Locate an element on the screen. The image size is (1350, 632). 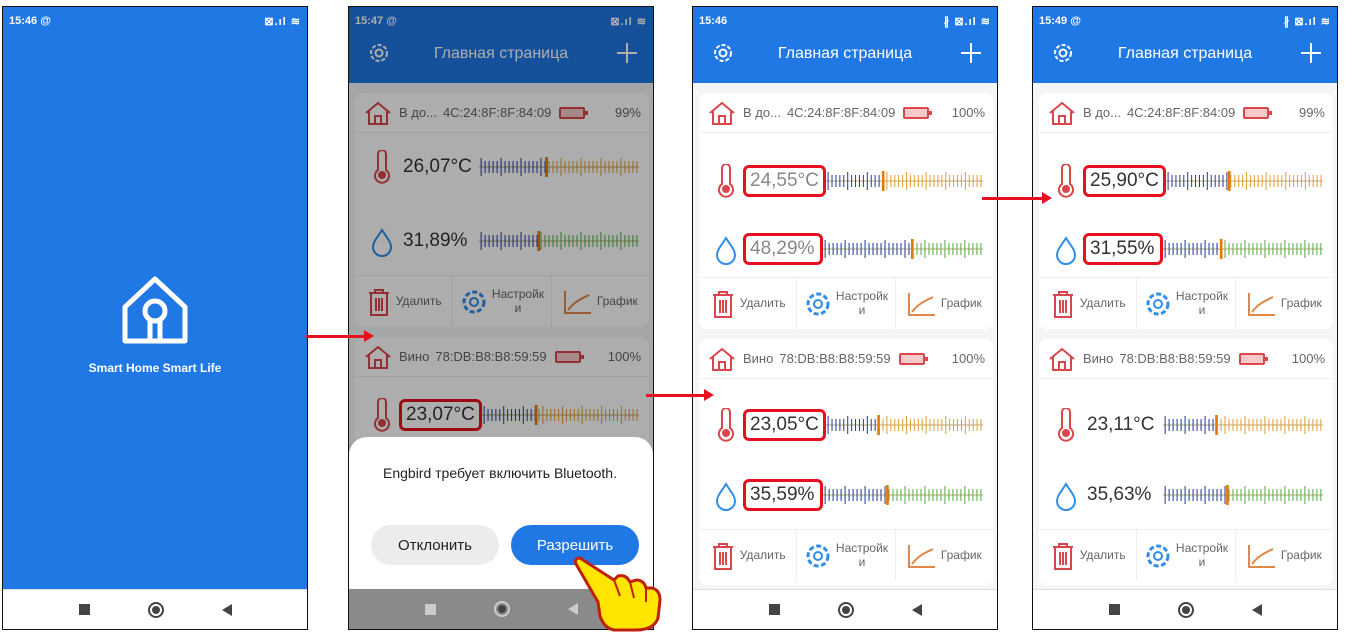
app-bar: 15:49 @ ∦ ⊠.ıl ≋ Главная страница is located at coordinates (1185, 45).